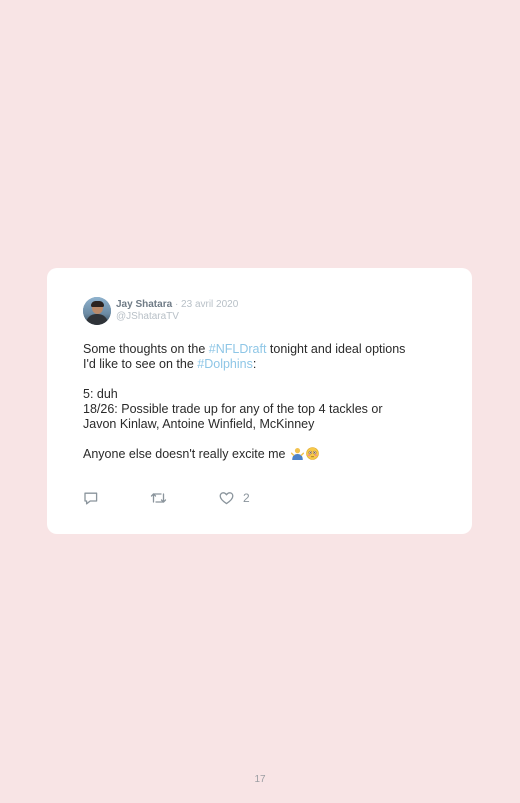 The image size is (520, 803). I want to click on page-number: 17, so click(260, 779).